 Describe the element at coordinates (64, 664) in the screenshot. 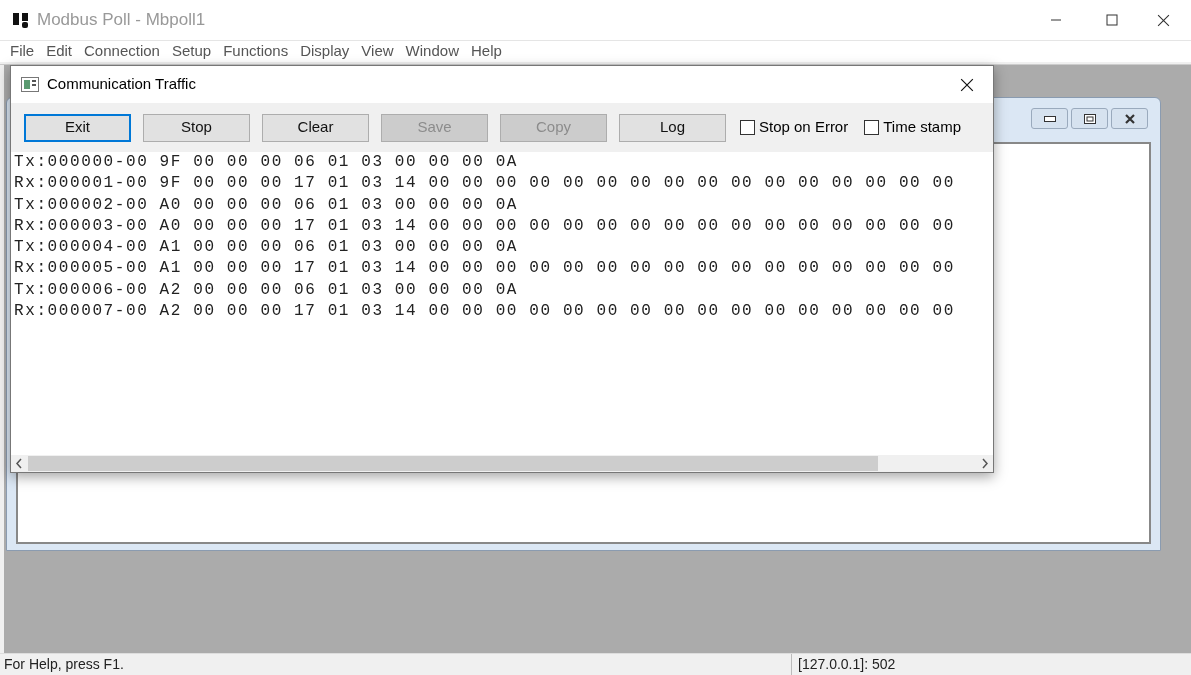

I see `status-help: For Help, press F1.` at that location.